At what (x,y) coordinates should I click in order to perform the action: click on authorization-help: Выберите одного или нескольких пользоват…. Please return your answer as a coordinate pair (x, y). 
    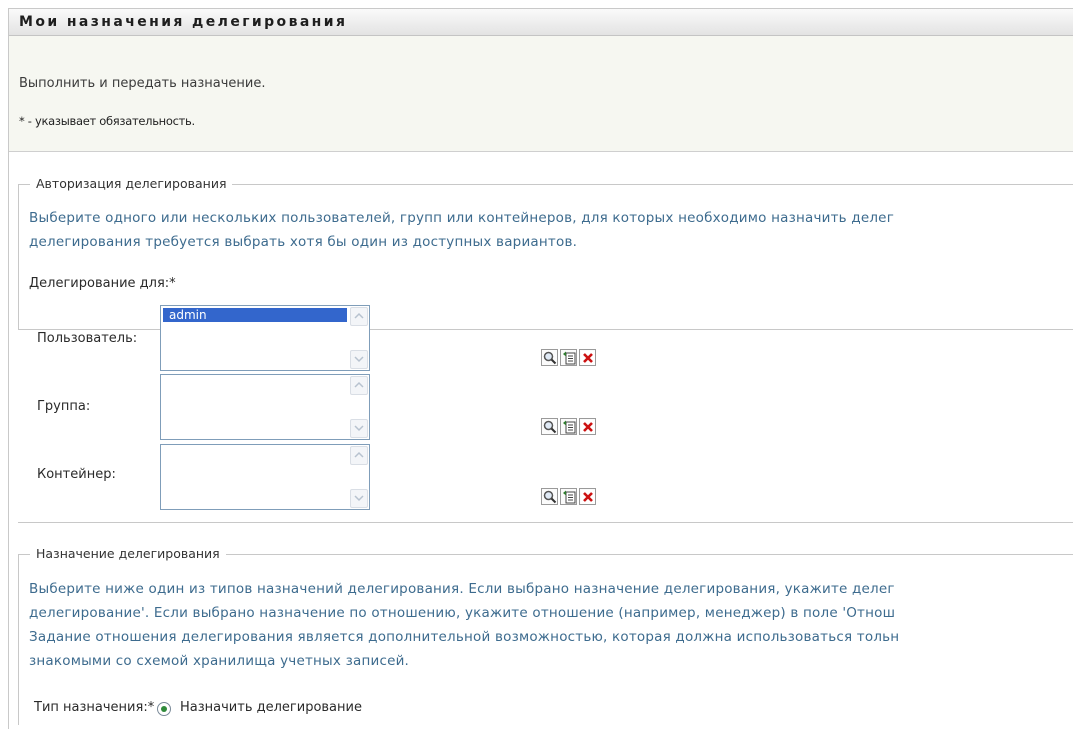
    Looking at the image, I should click on (461, 230).